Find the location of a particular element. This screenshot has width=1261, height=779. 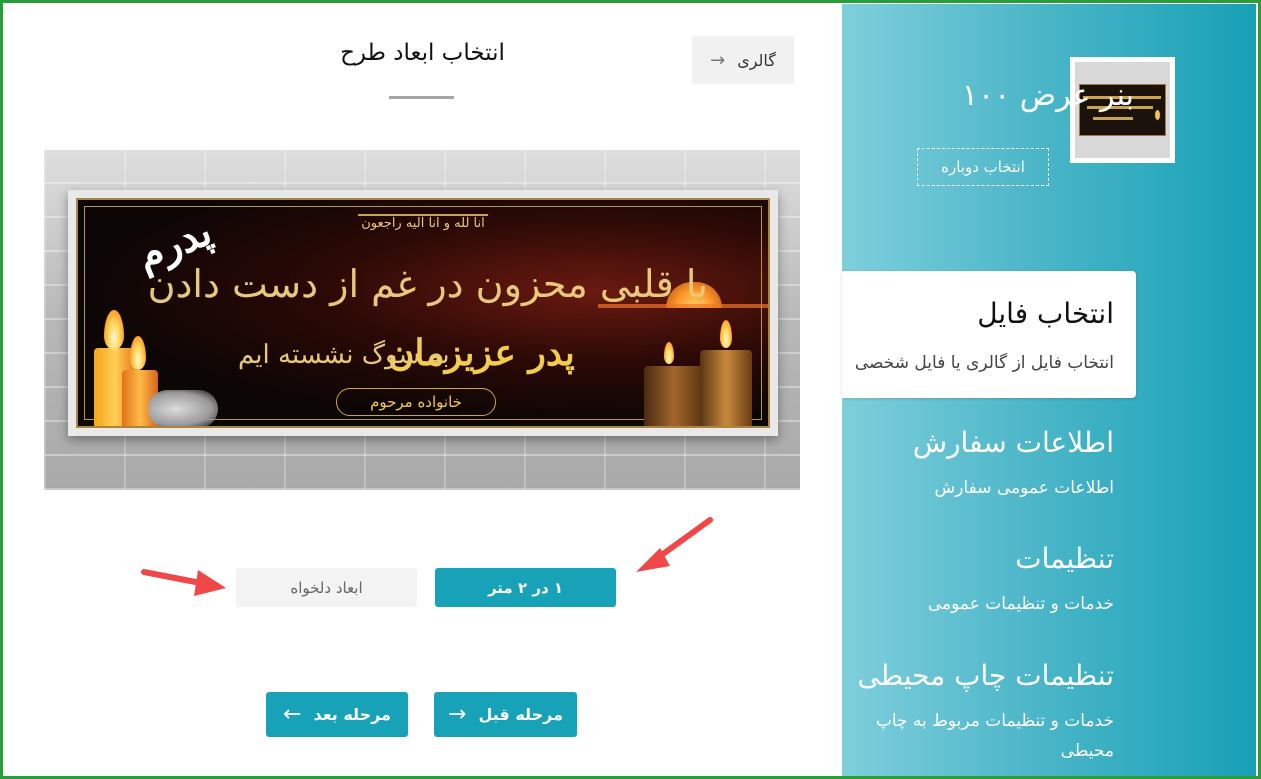

size-option-1x2-button: ۱ در ۲ متر is located at coordinates (525, 587).